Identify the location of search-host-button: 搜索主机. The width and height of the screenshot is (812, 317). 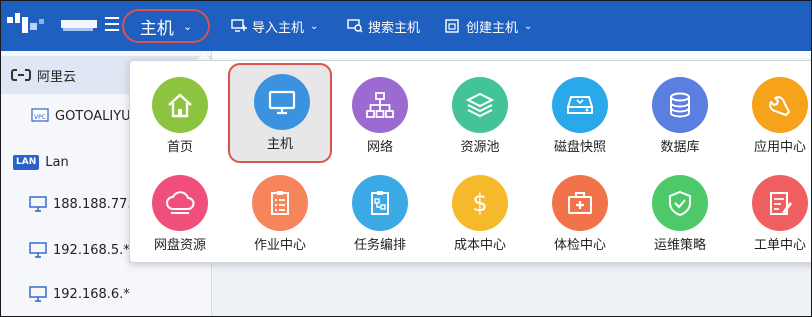
(383, 26).